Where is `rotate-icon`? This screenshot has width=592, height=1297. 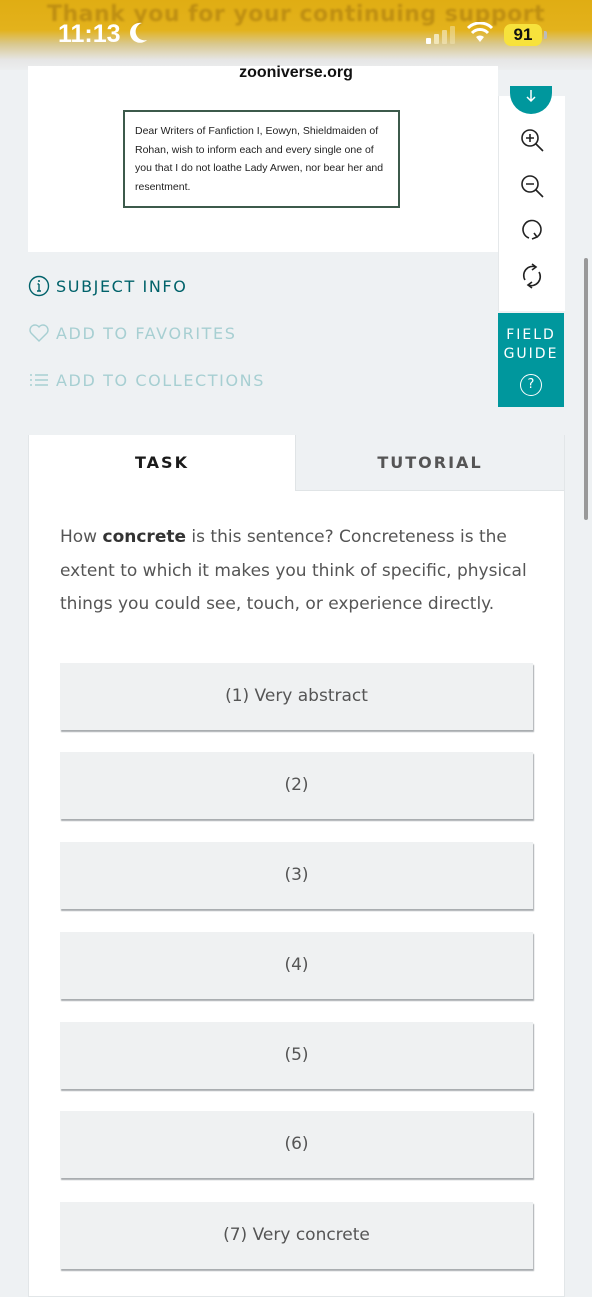
rotate-icon is located at coordinates (532, 229).